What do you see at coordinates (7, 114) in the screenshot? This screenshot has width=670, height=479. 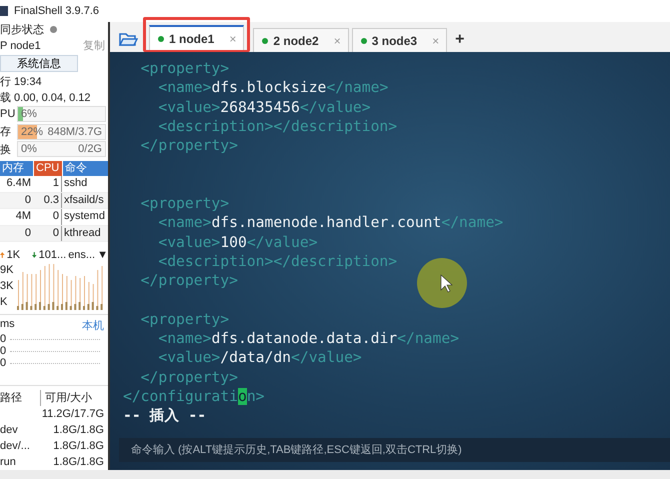 I see `meter-label: PU` at bounding box center [7, 114].